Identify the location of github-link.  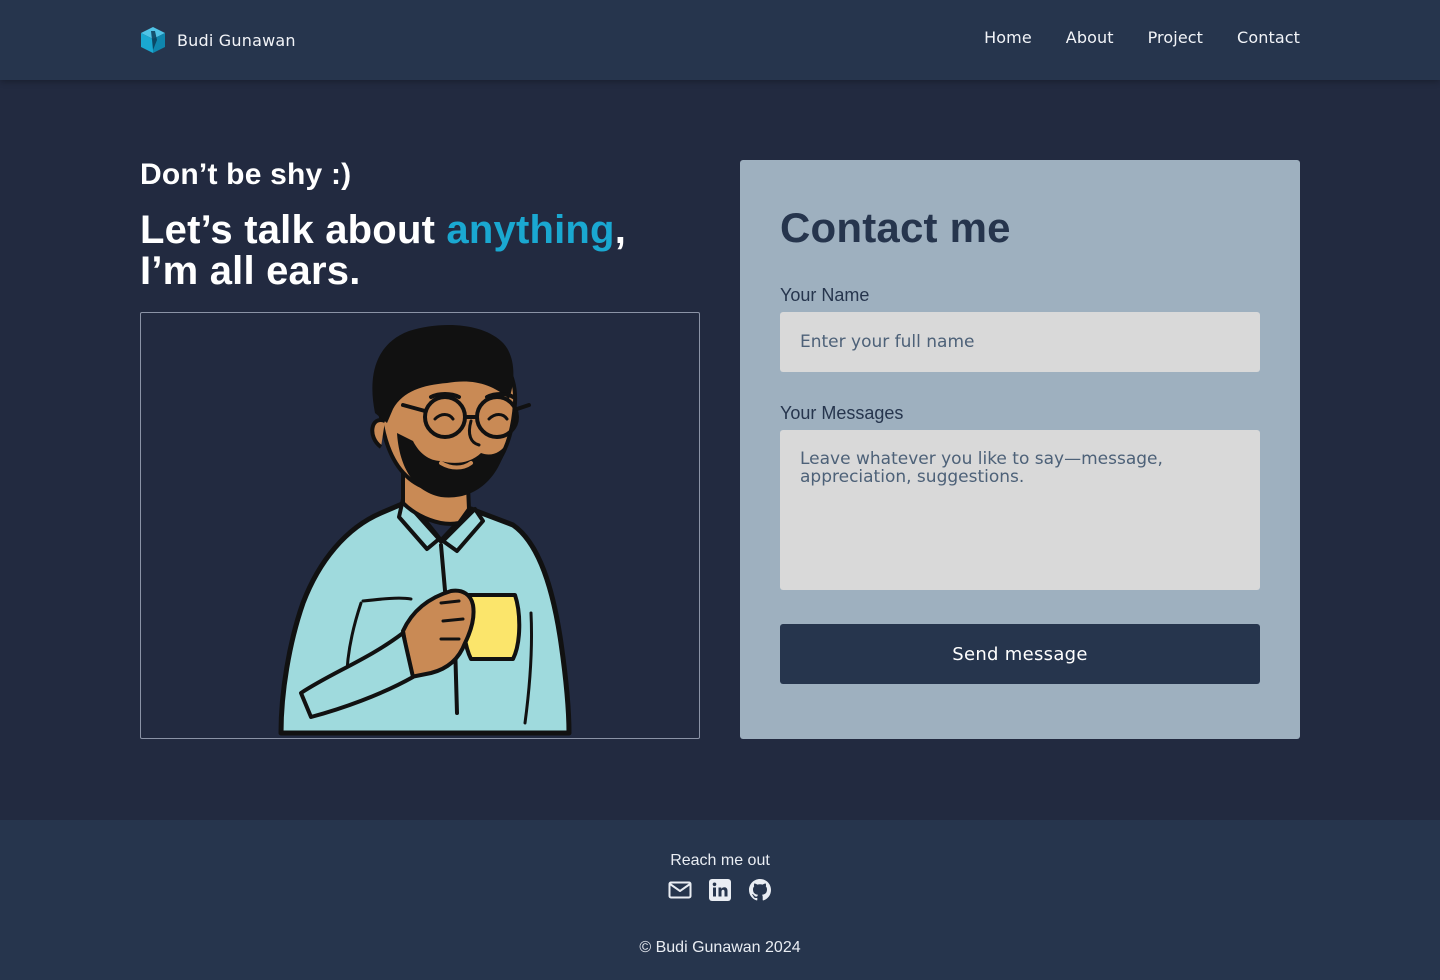
(760, 890).